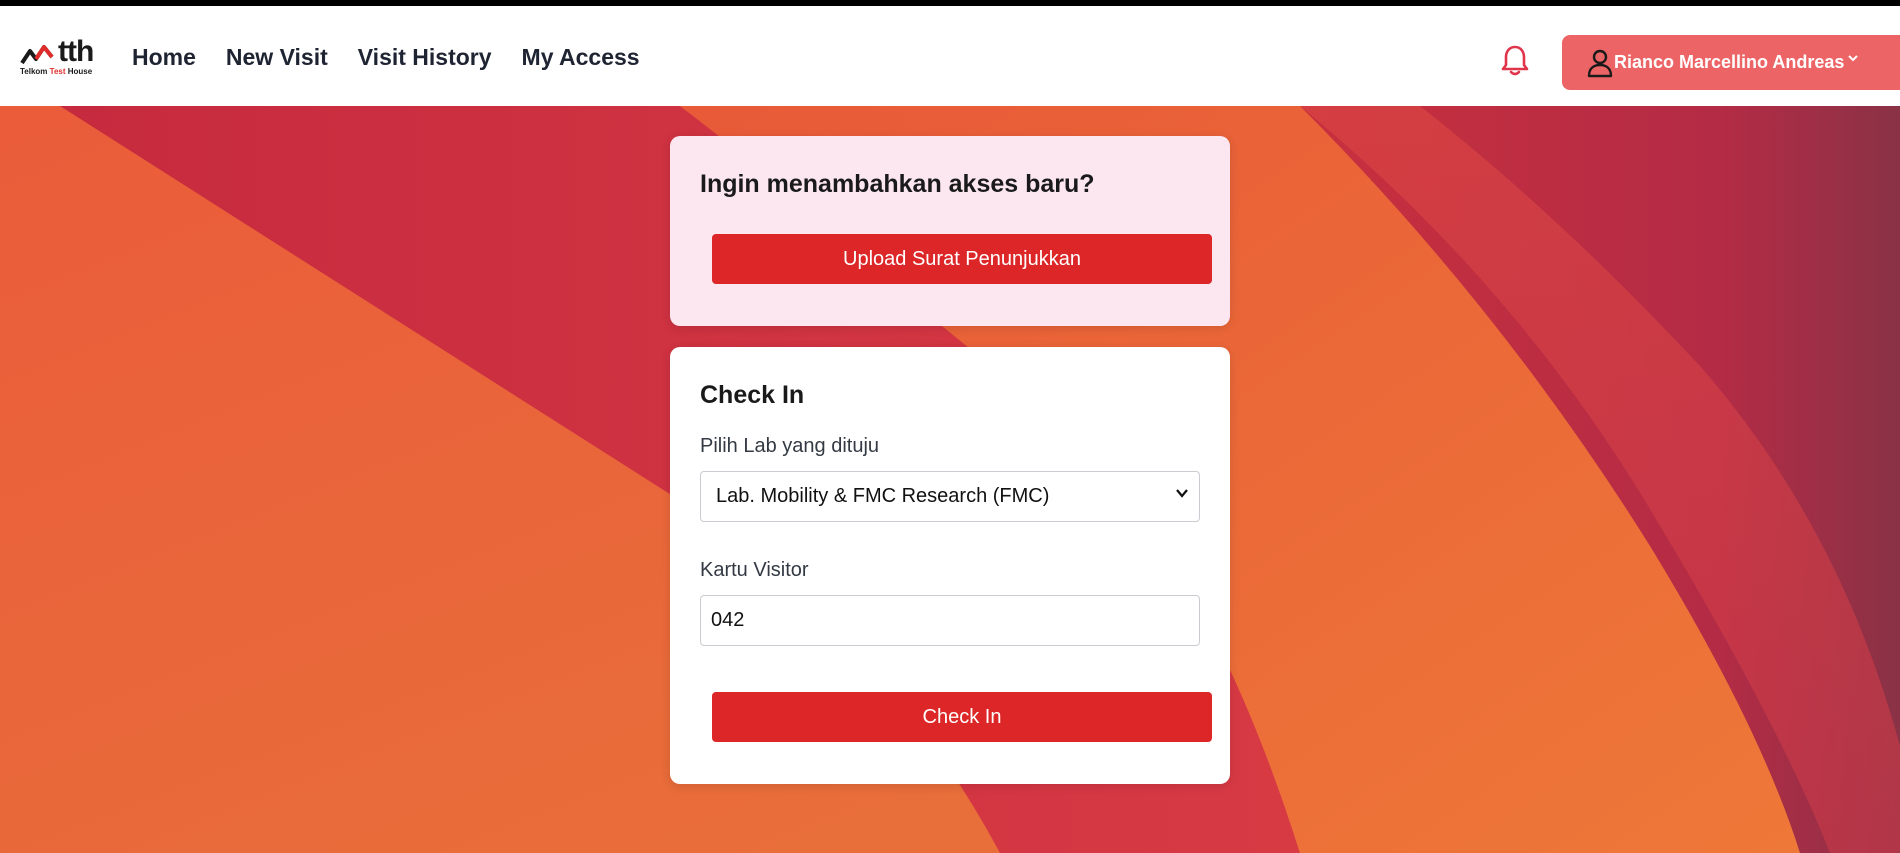 This screenshot has height=853, width=1900. Describe the element at coordinates (790, 446) in the screenshot. I see `lab-select-label: Pilih Lab yang dituju` at that location.